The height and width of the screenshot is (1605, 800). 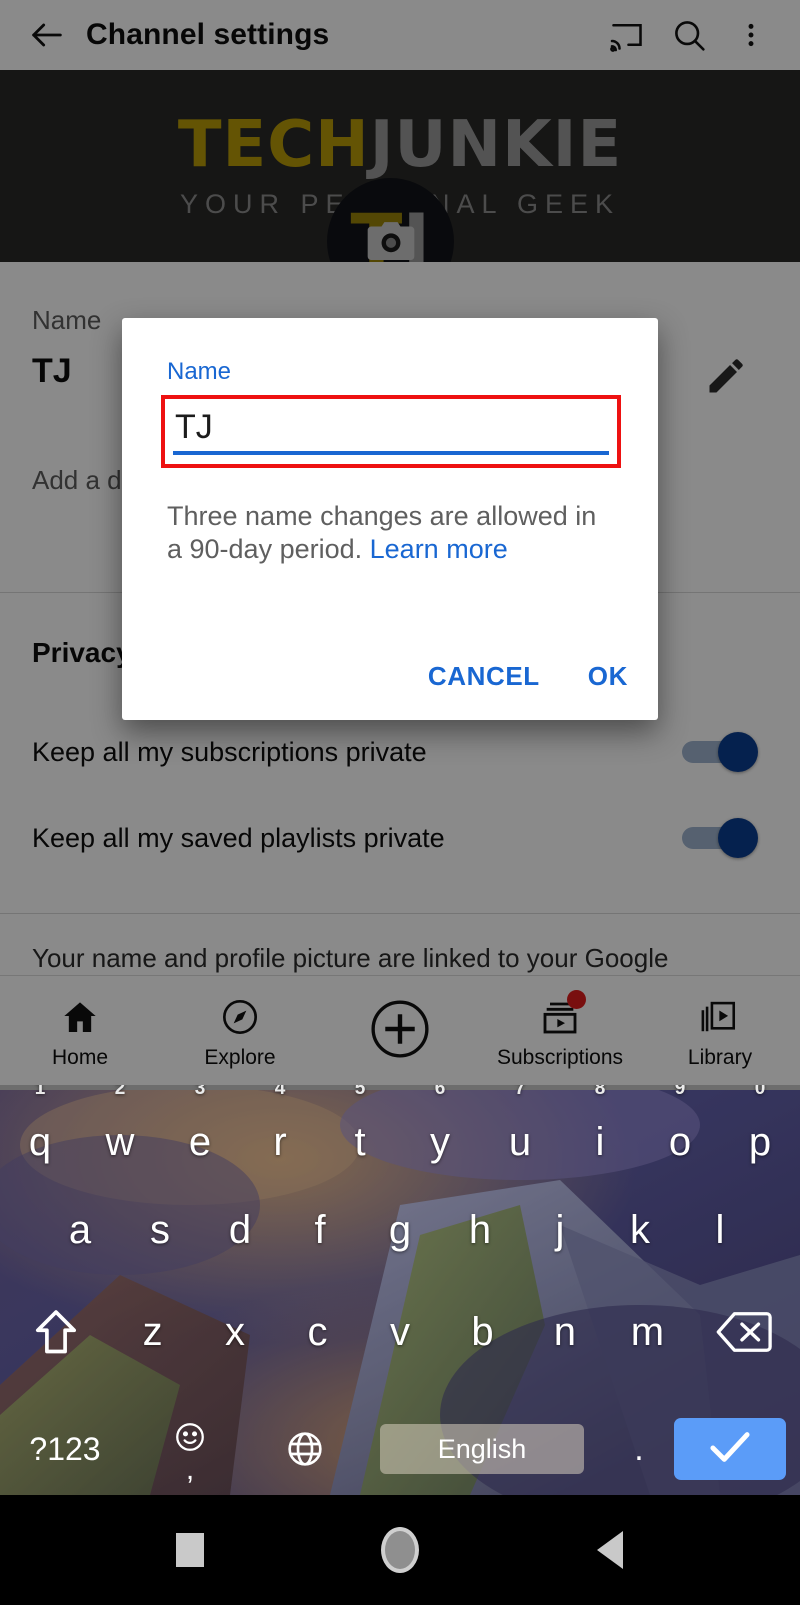 What do you see at coordinates (680, 1133) in the screenshot?
I see `key-o: 9o` at bounding box center [680, 1133].